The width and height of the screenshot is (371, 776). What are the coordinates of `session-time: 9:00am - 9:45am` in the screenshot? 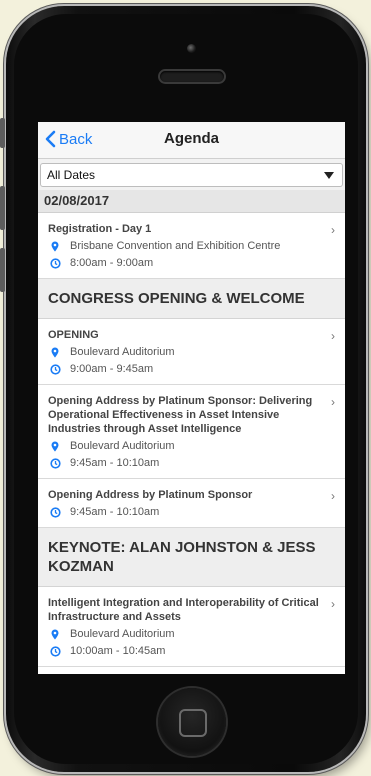 It's located at (186, 369).